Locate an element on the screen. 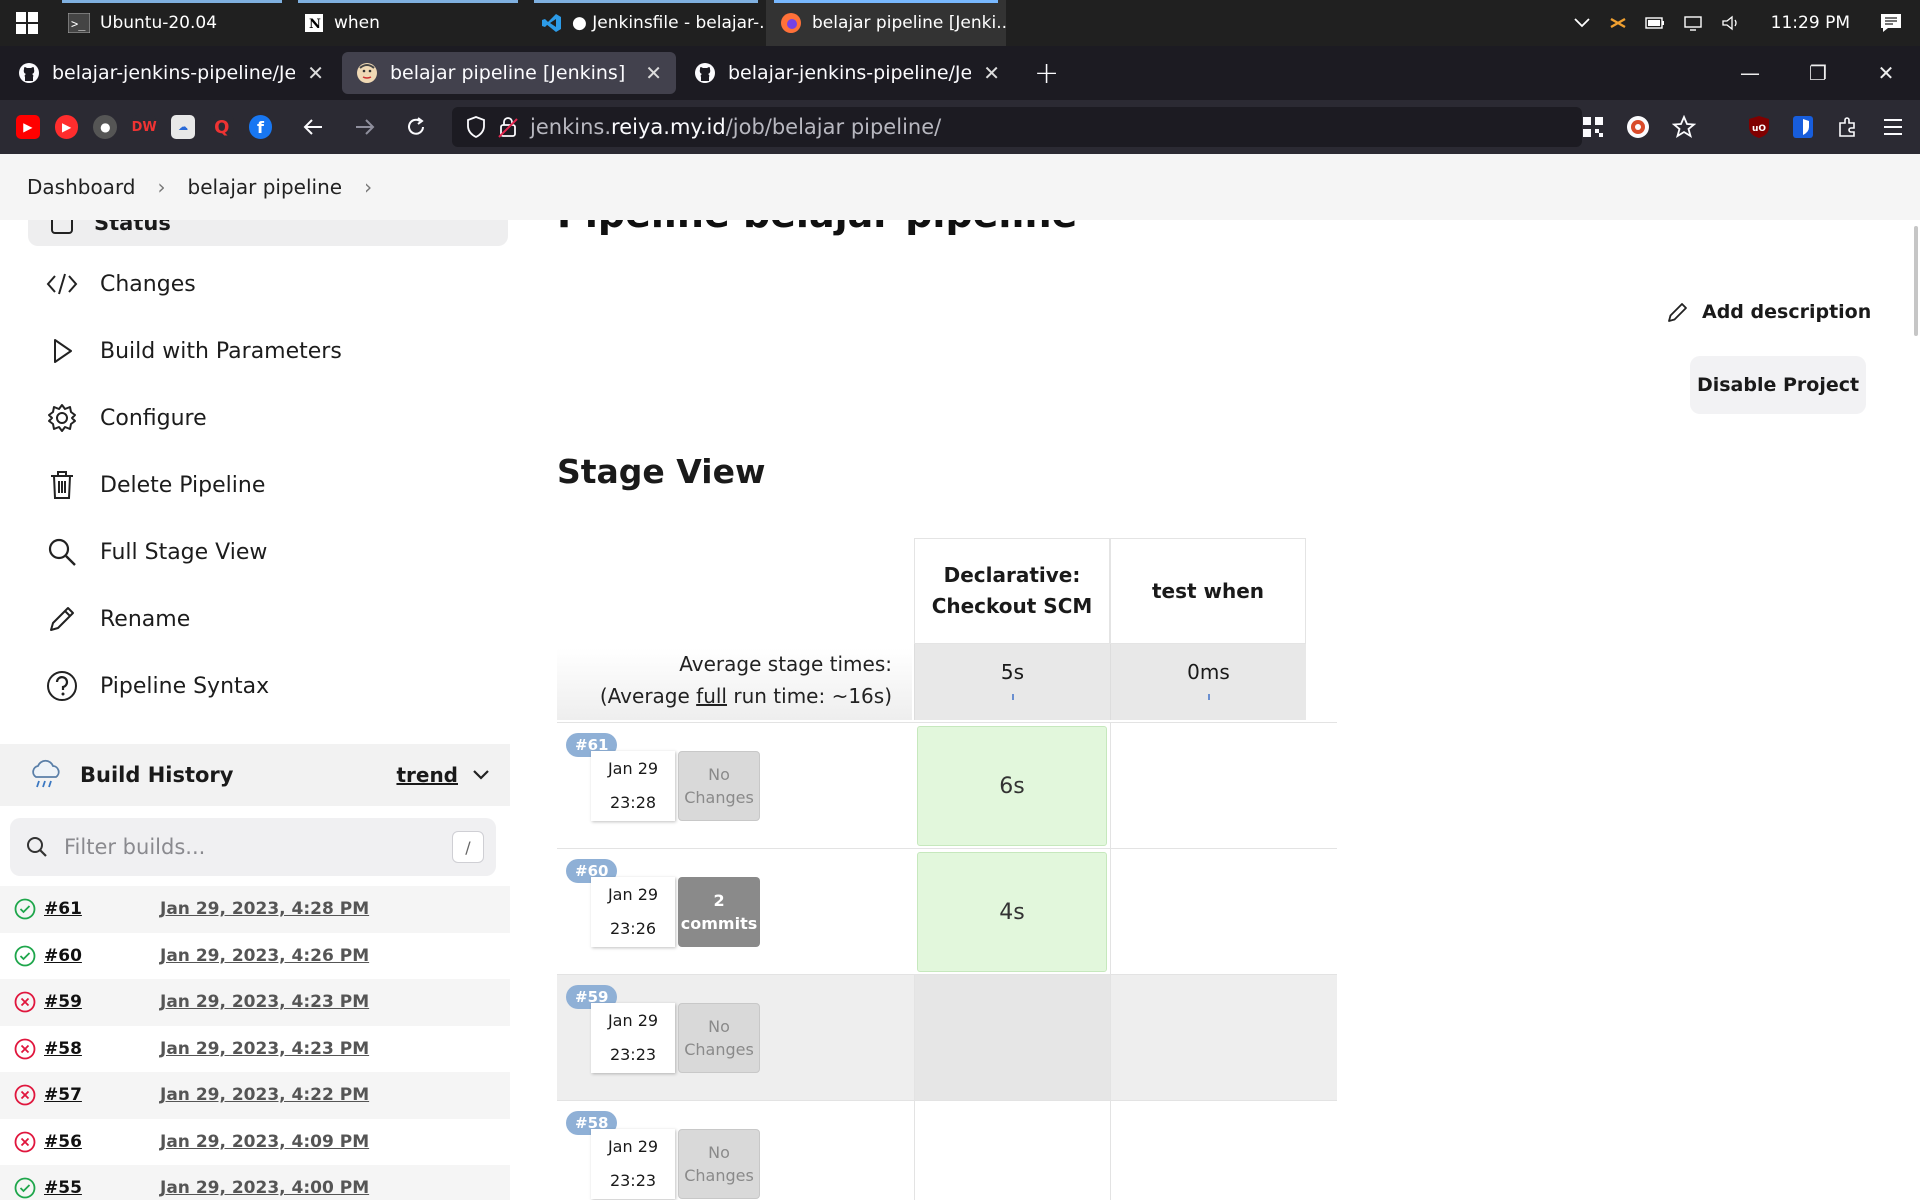 The image size is (1920, 1200). filter-builds-input: Filter builds... / is located at coordinates (253, 847).